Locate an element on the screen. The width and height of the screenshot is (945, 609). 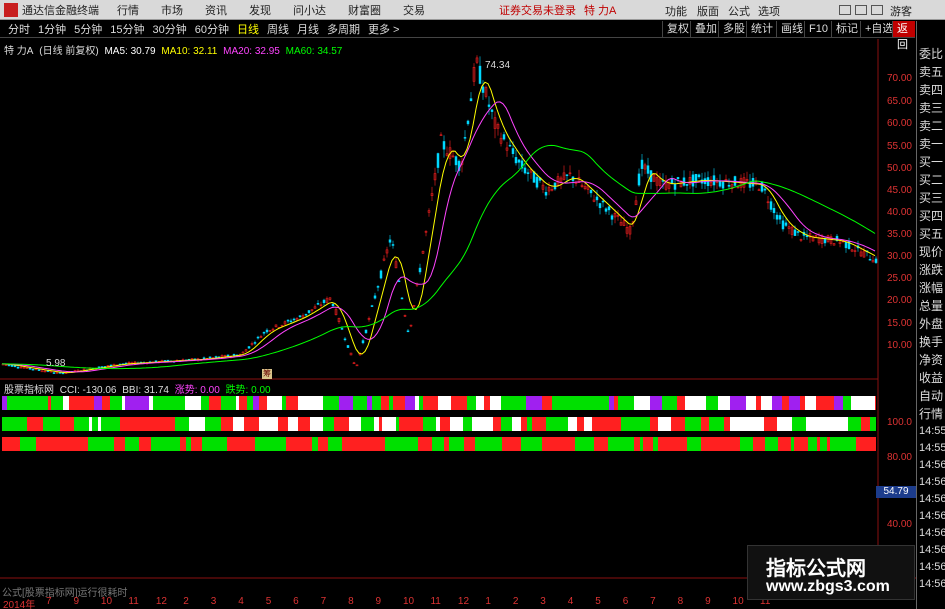
layout-button: 版面 is located at coordinates (708, 11).